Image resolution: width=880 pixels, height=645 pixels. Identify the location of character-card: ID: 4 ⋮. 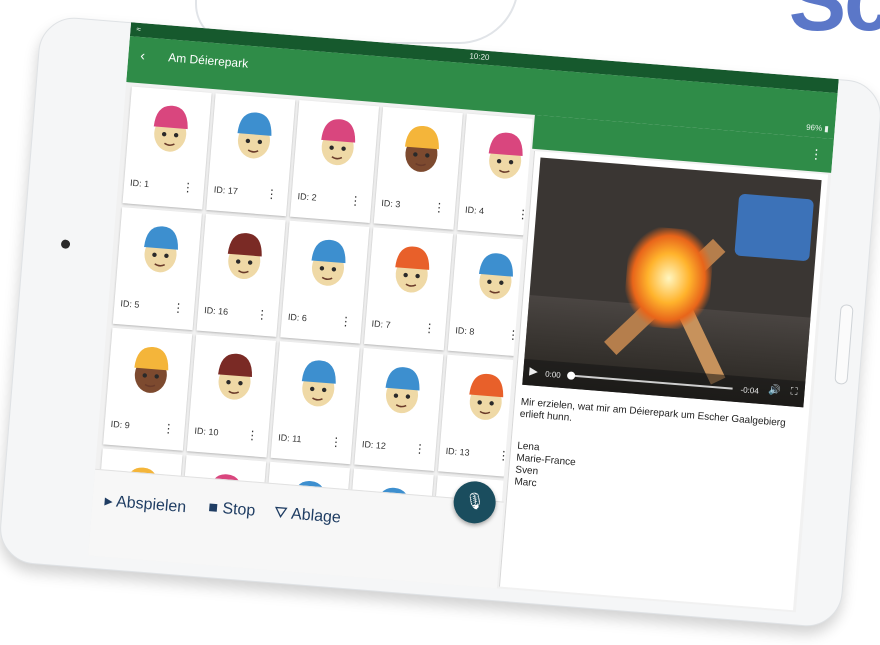
(495, 175).